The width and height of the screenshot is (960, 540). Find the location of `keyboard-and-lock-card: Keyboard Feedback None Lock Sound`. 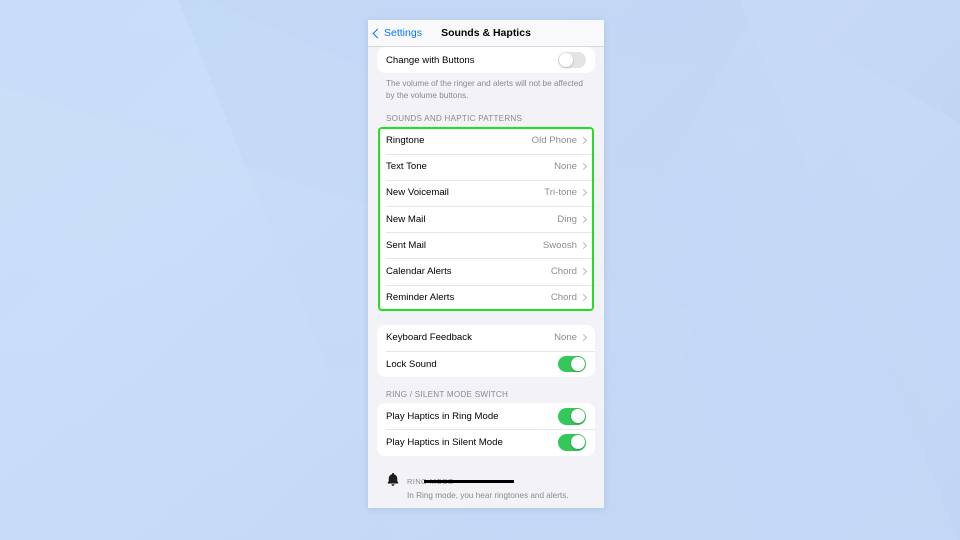

keyboard-and-lock-card: Keyboard Feedback None Lock Sound is located at coordinates (486, 351).